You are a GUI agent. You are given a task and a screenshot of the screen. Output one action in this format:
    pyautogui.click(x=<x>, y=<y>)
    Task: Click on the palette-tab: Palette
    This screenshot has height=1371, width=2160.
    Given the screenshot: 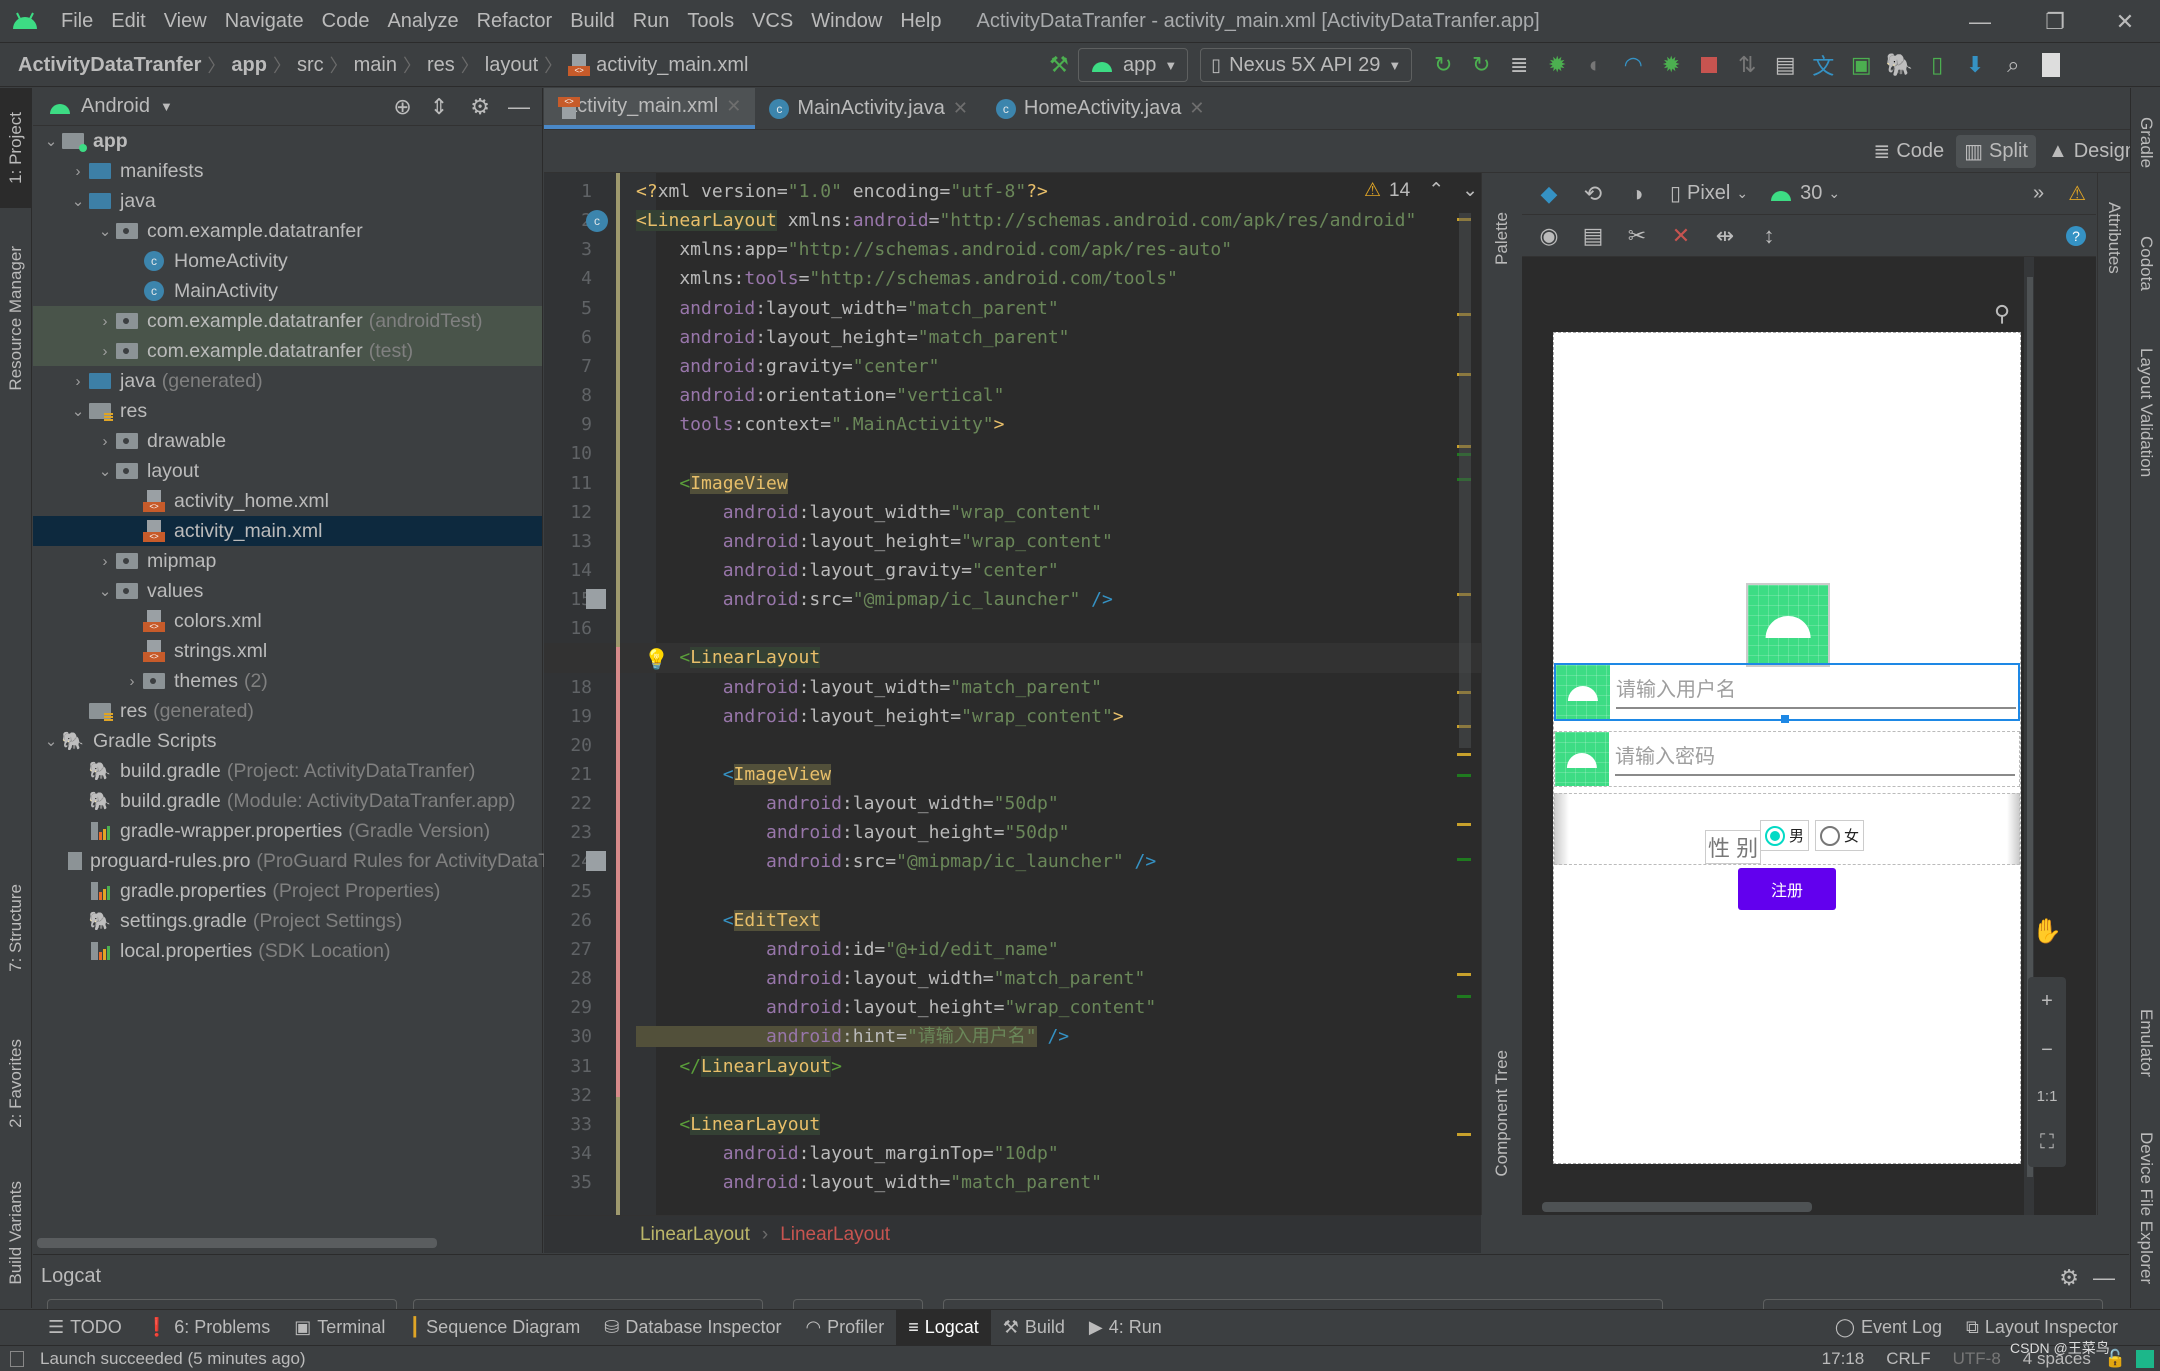 What is the action you would take?
    pyautogui.click(x=1502, y=238)
    